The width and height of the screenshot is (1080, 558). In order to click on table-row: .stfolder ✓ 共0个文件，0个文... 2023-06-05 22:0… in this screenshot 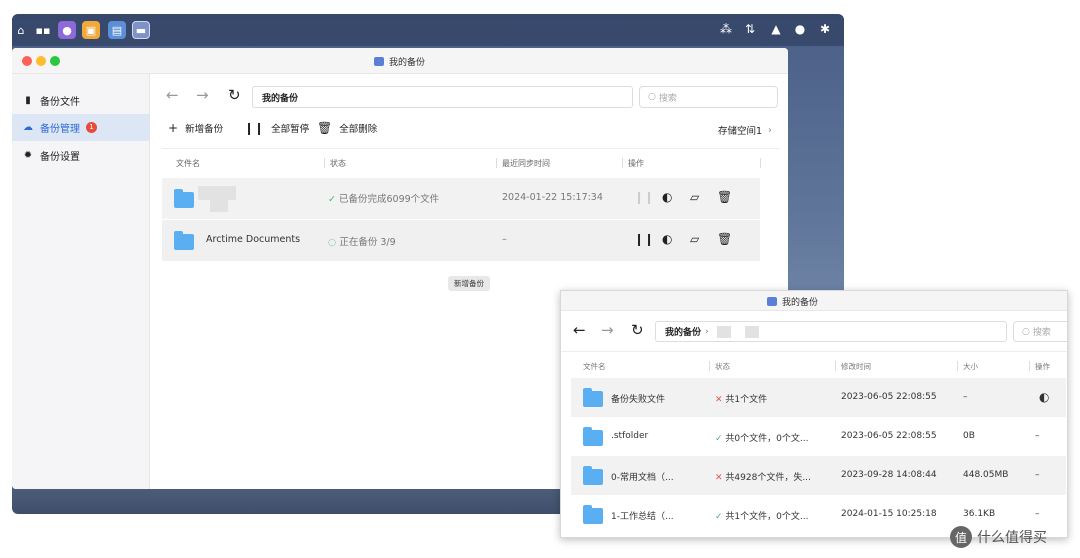, I will do `click(818, 436)`.